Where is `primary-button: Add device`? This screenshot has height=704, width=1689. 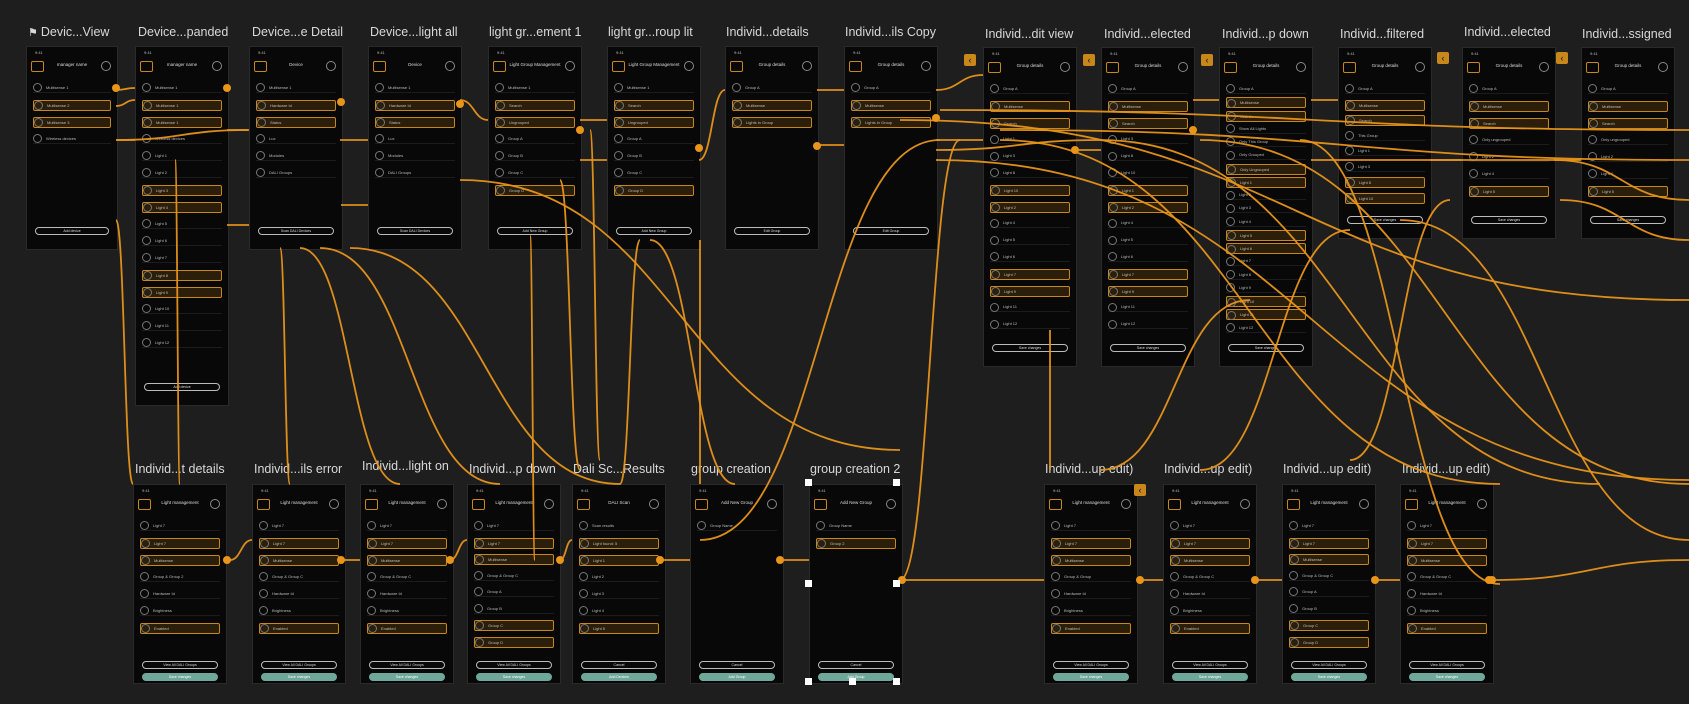
primary-button: Add device is located at coordinates (72, 231).